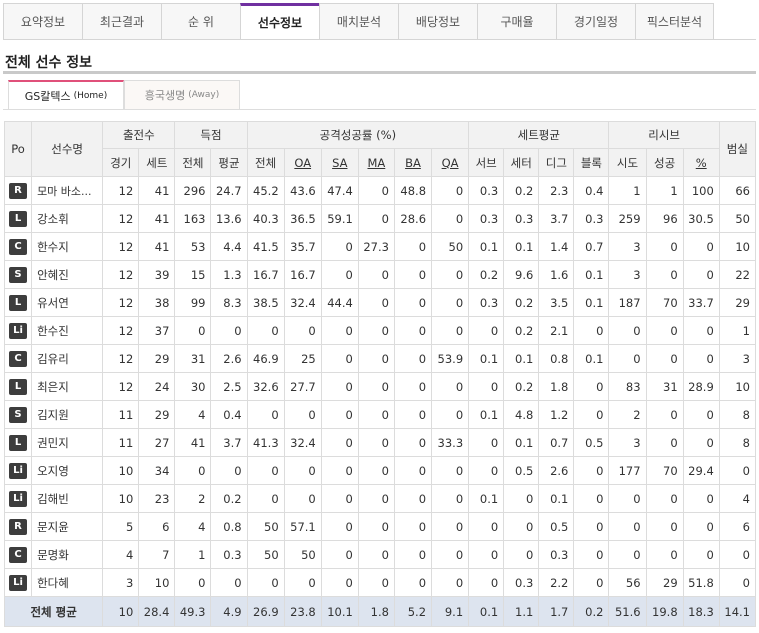 This screenshot has width=759, height=633. I want to click on stat-cell: 3.5, so click(556, 302).